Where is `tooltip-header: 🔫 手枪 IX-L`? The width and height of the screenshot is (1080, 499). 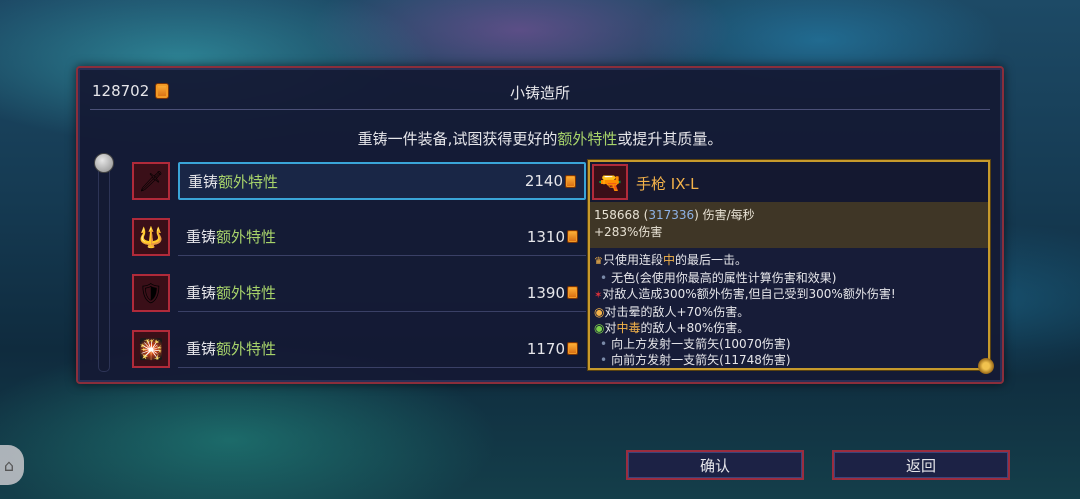
tooltip-header: 🔫 手枪 IX-L is located at coordinates (789, 182).